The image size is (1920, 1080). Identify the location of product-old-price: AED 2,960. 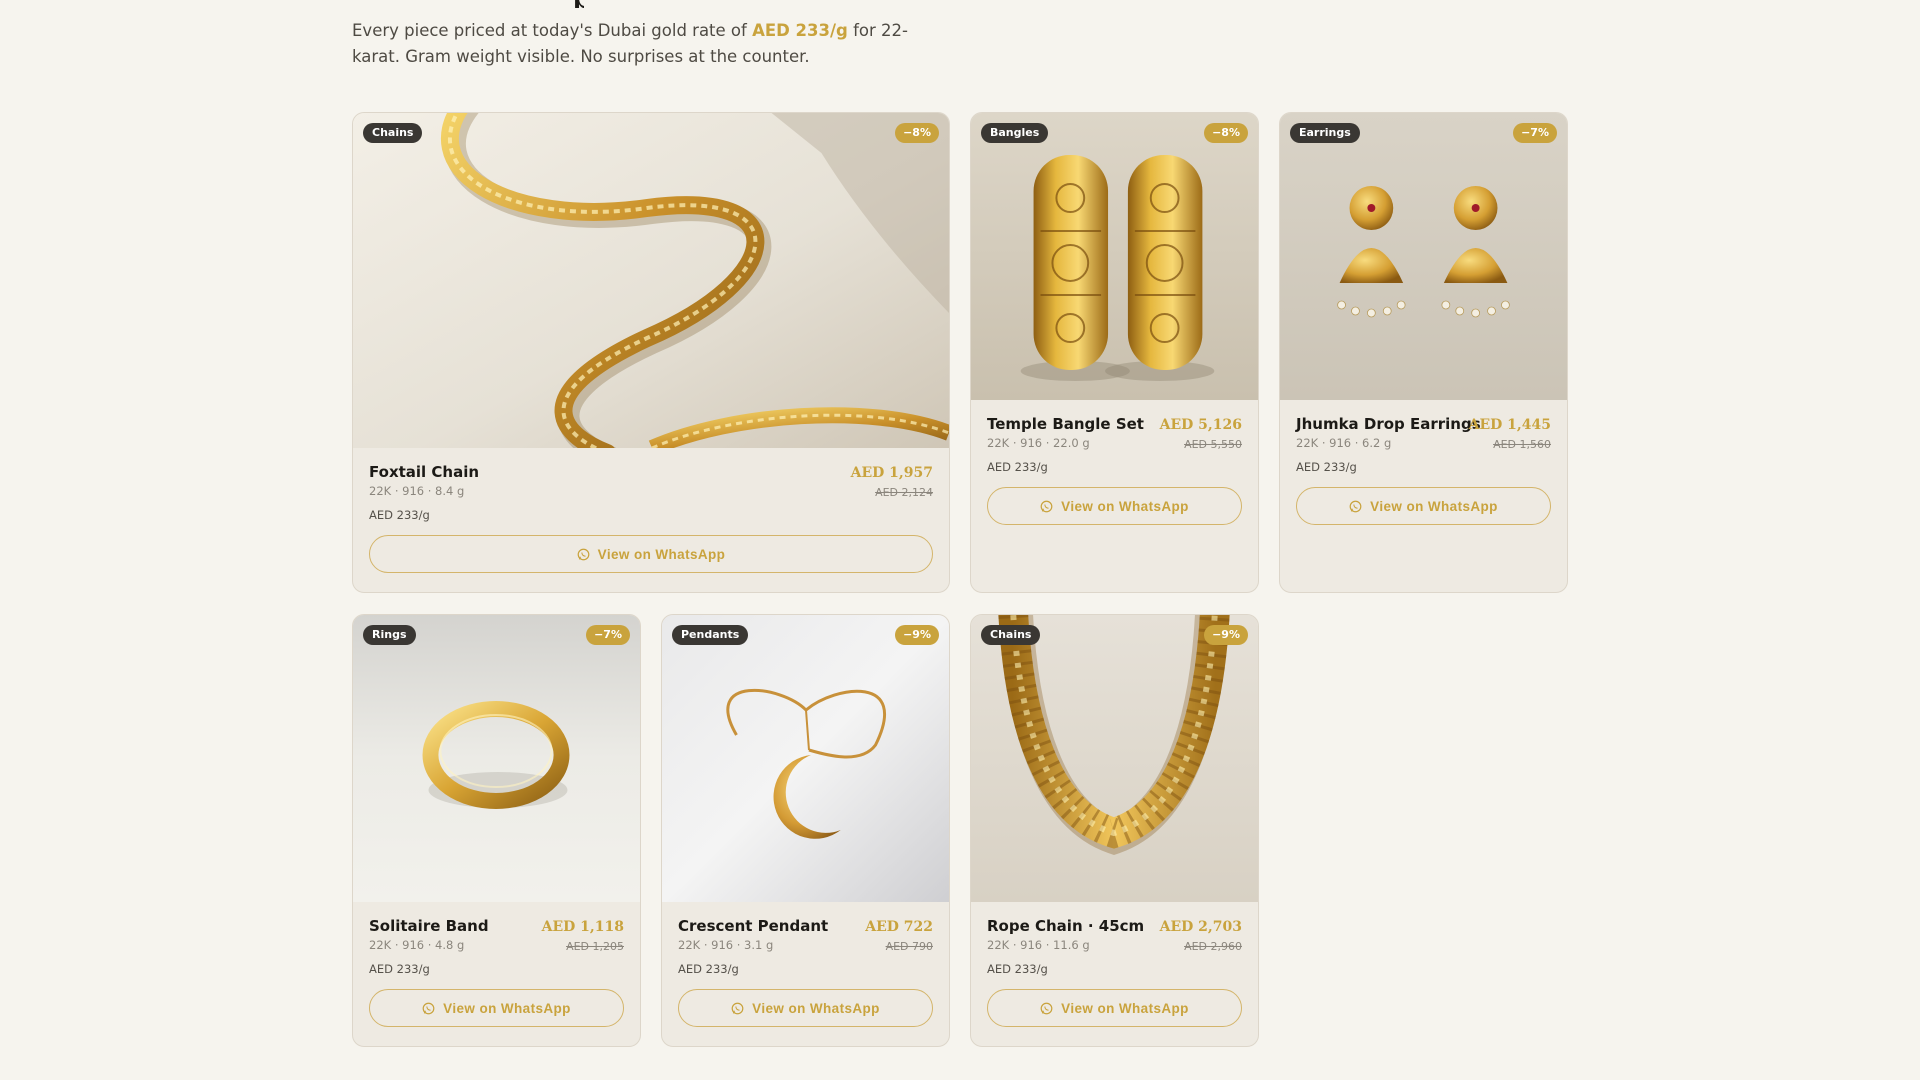
(1213, 946).